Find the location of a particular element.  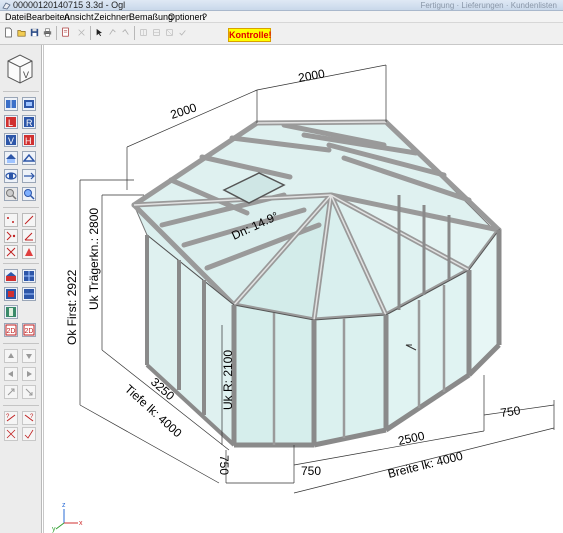

measure-cross-icon is located at coordinates (11, 434).